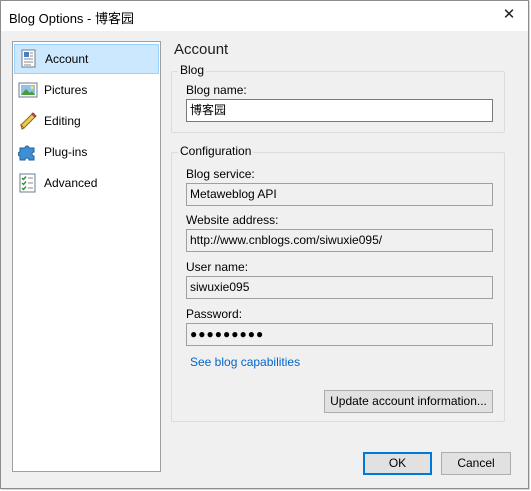 The image size is (531, 491). I want to click on user-name-label: User name:, so click(217, 267).